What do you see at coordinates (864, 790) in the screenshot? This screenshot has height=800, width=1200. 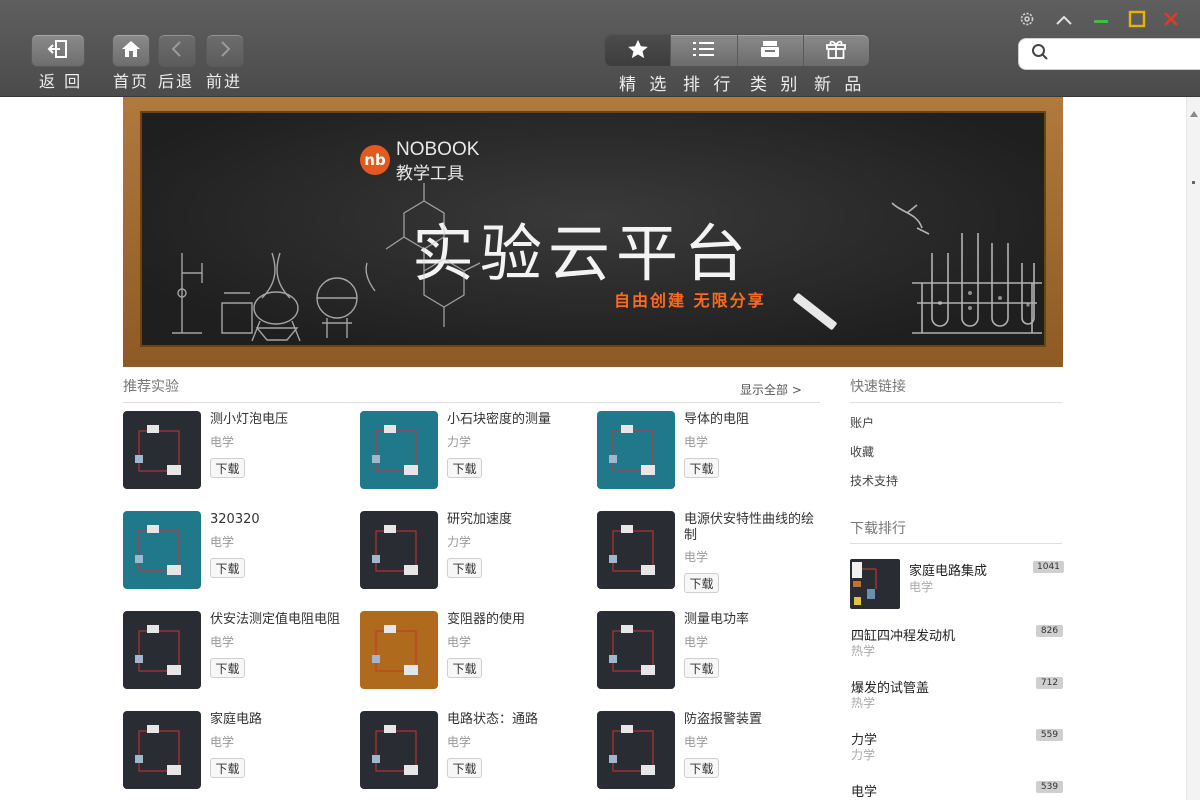 I see `rank-item-5-name: 电学` at bounding box center [864, 790].